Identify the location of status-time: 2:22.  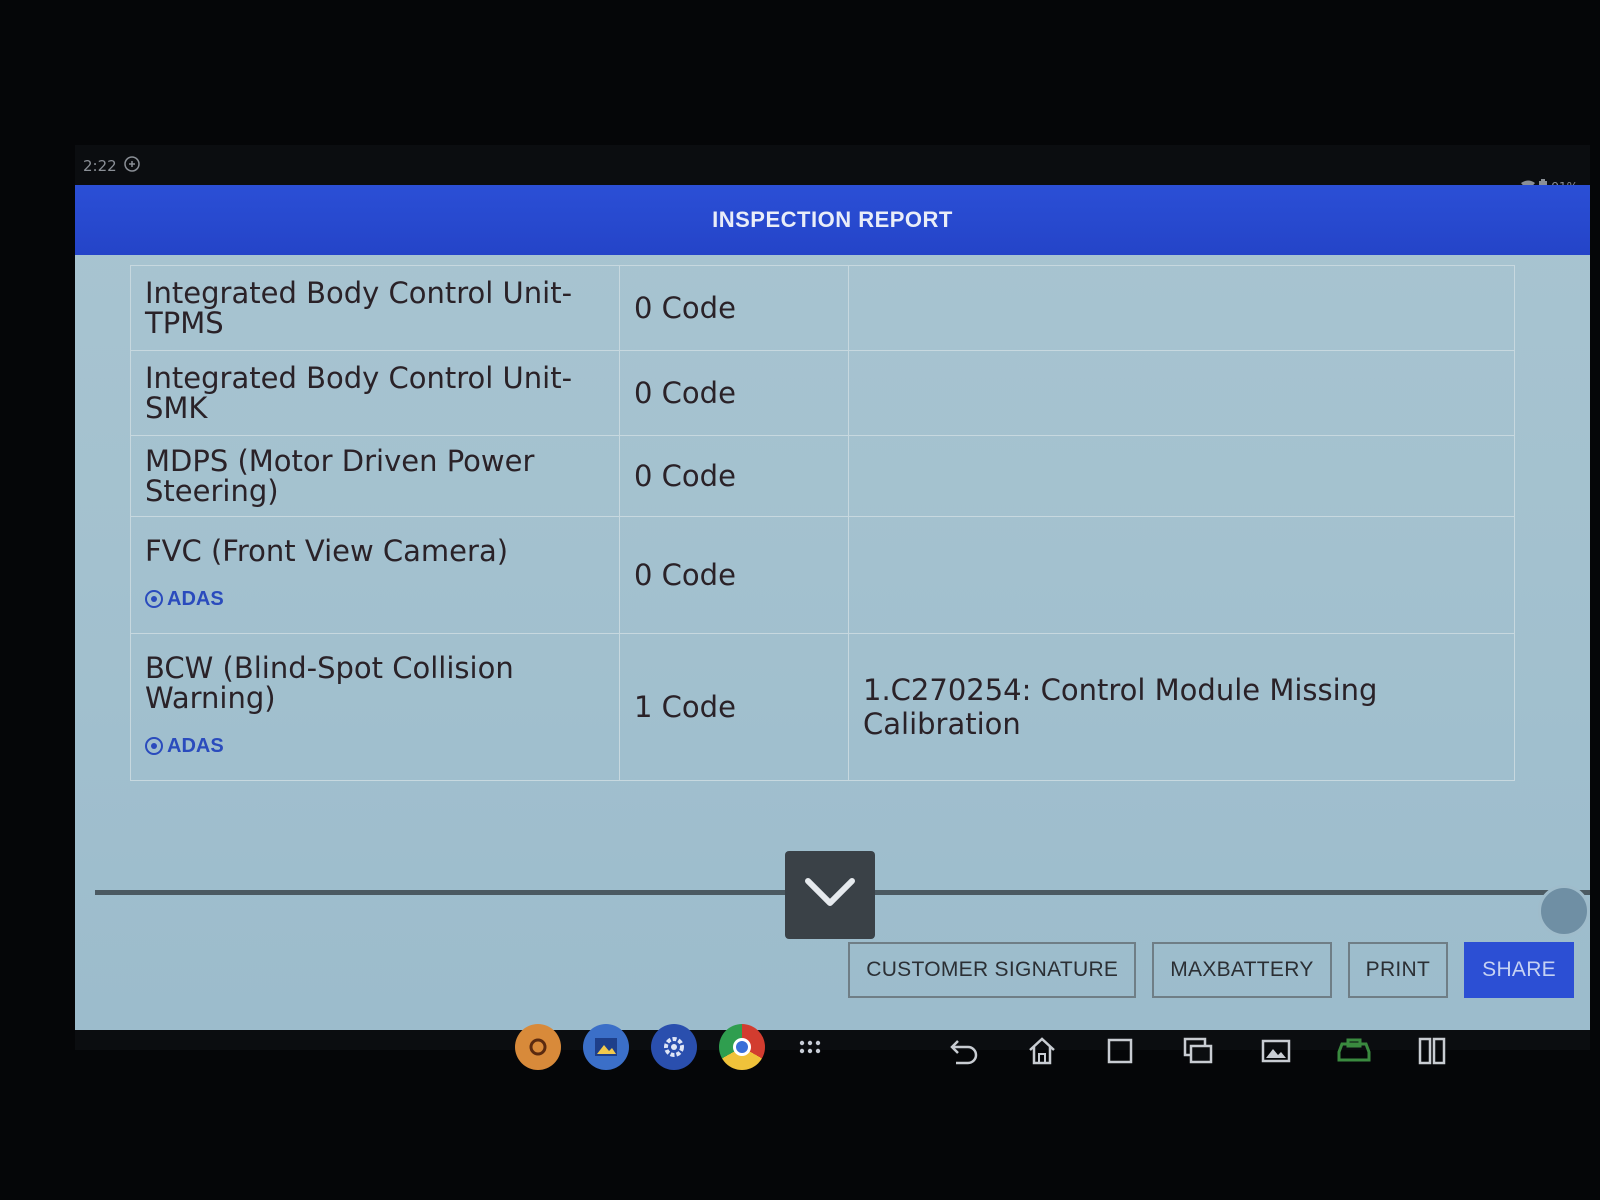
(100, 166).